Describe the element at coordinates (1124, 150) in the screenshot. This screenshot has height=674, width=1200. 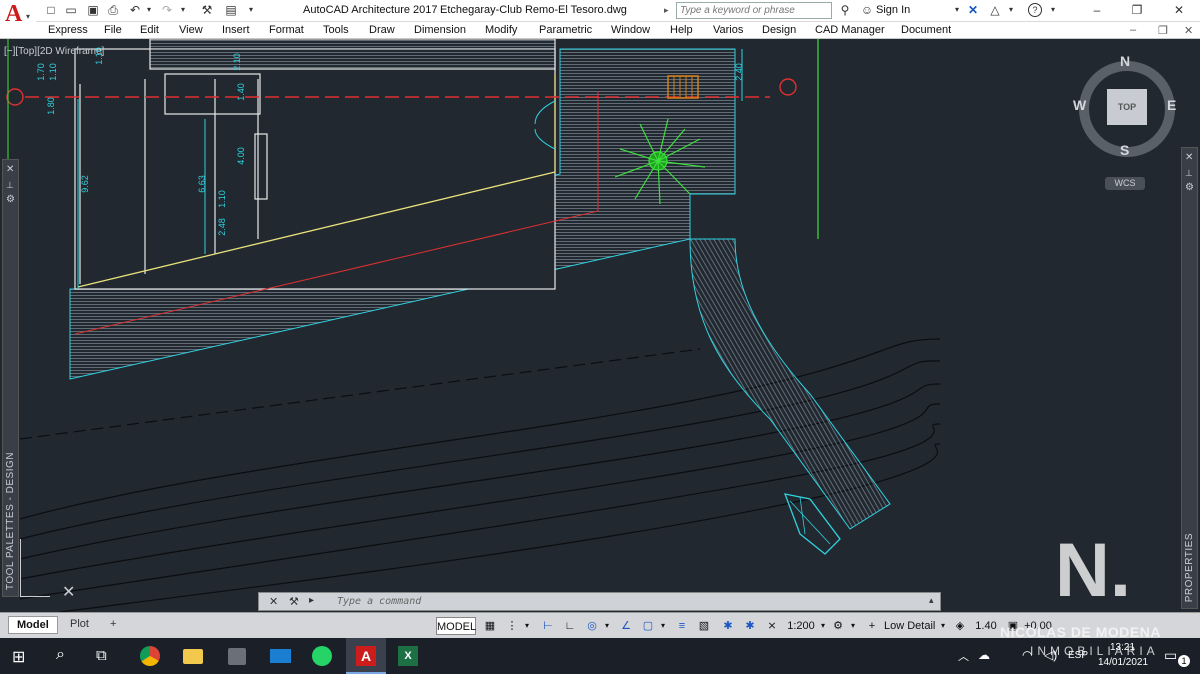
I see `compass-south: S` at that location.